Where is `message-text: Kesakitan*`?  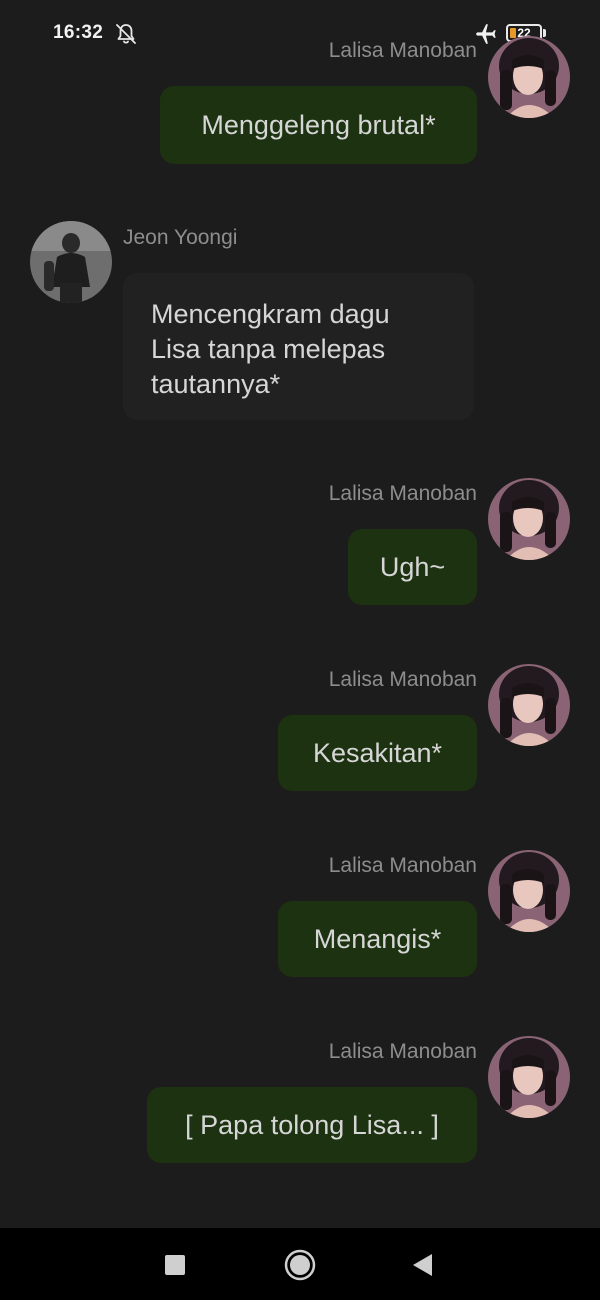 message-text: Kesakitan* is located at coordinates (377, 752).